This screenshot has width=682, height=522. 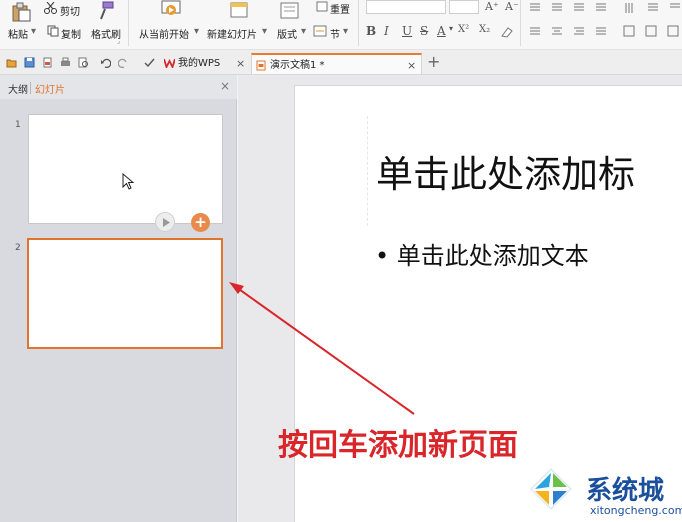 I want to click on xitongcheng-logo-icon, so click(x=551, y=489).